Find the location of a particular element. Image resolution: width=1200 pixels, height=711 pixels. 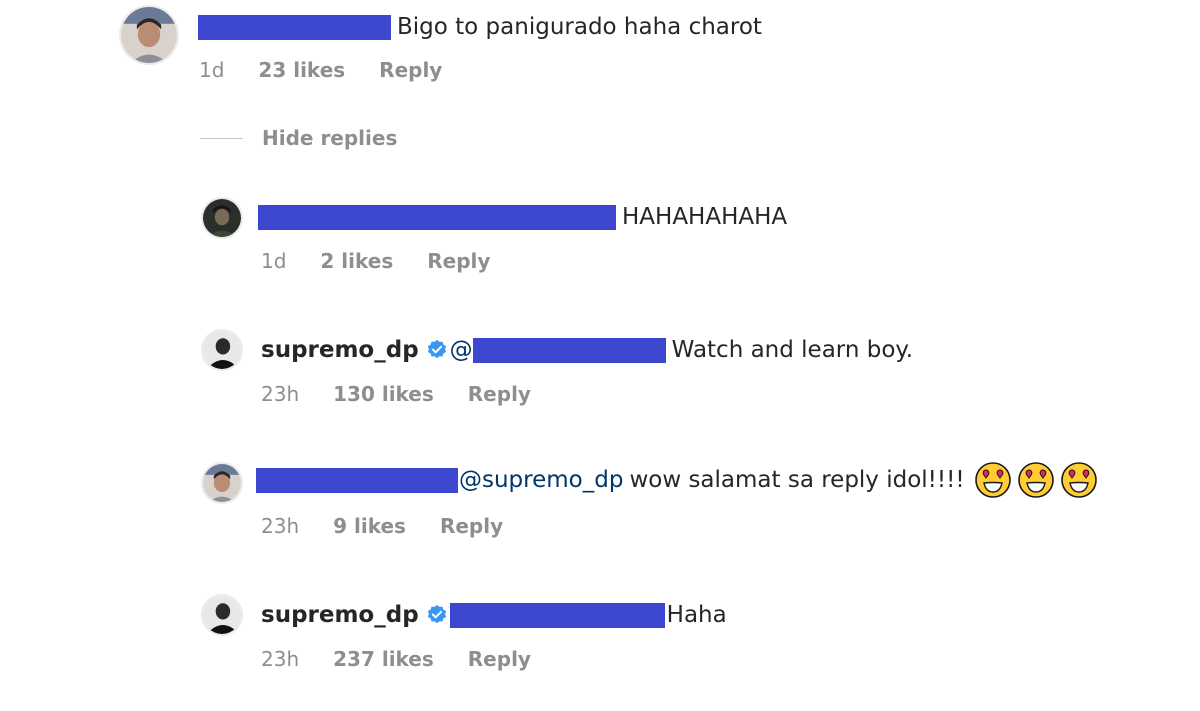

divider is located at coordinates (221, 138).